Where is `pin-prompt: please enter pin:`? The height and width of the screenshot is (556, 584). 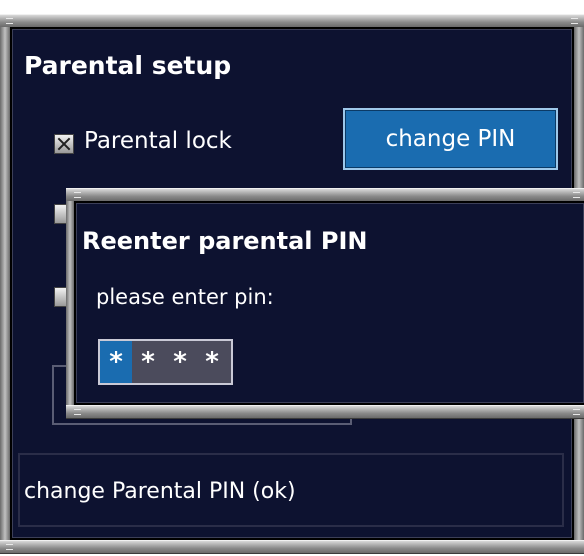 pin-prompt: please enter pin: is located at coordinates (185, 297).